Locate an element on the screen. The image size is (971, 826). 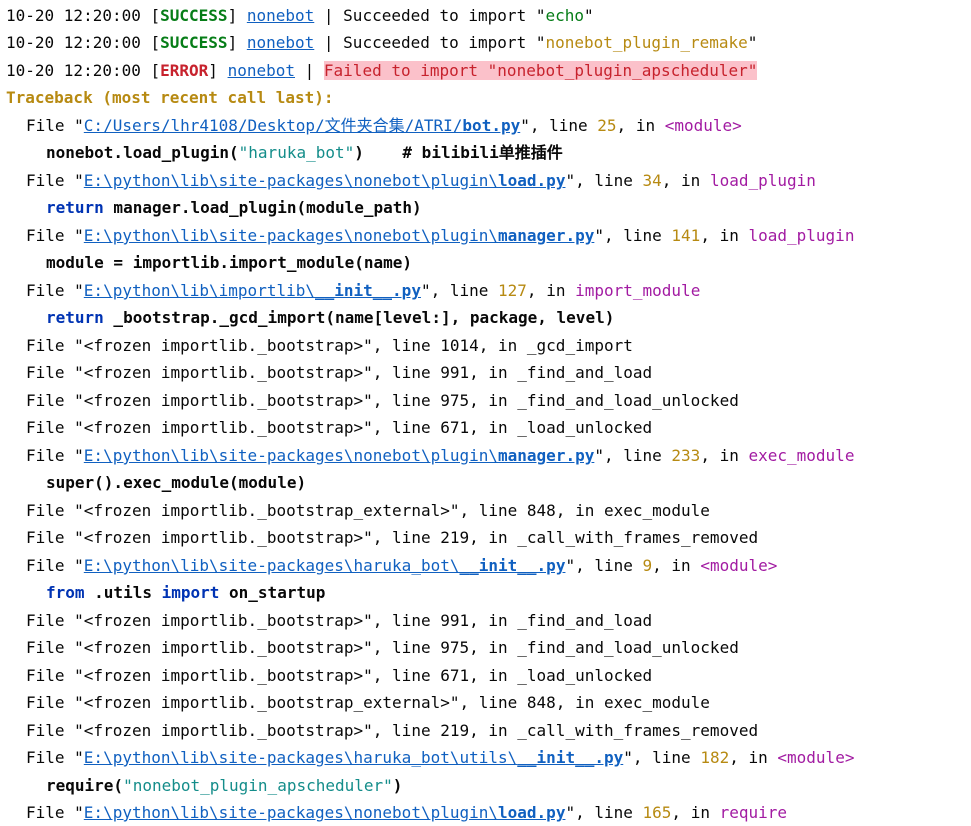
file-dir: E:\python\lib\importlib\ is located at coordinates (199, 290).